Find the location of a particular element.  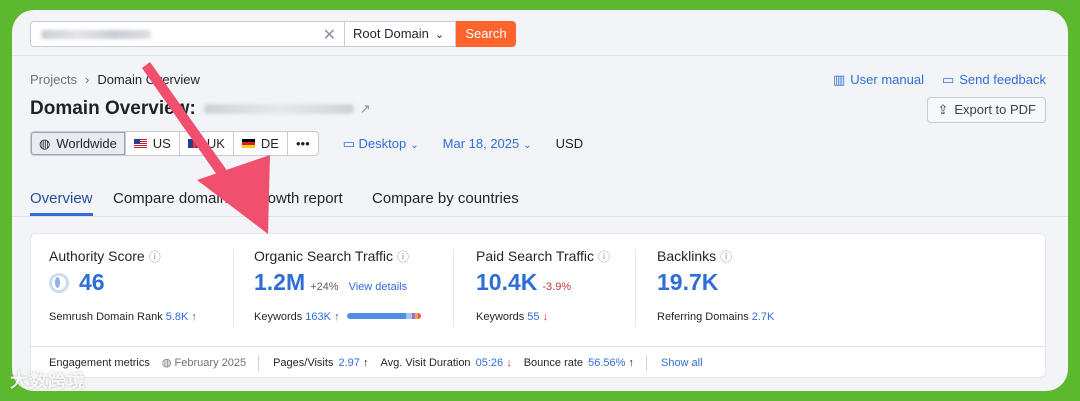

engagement-period-label: February 2025 is located at coordinates (210, 363).